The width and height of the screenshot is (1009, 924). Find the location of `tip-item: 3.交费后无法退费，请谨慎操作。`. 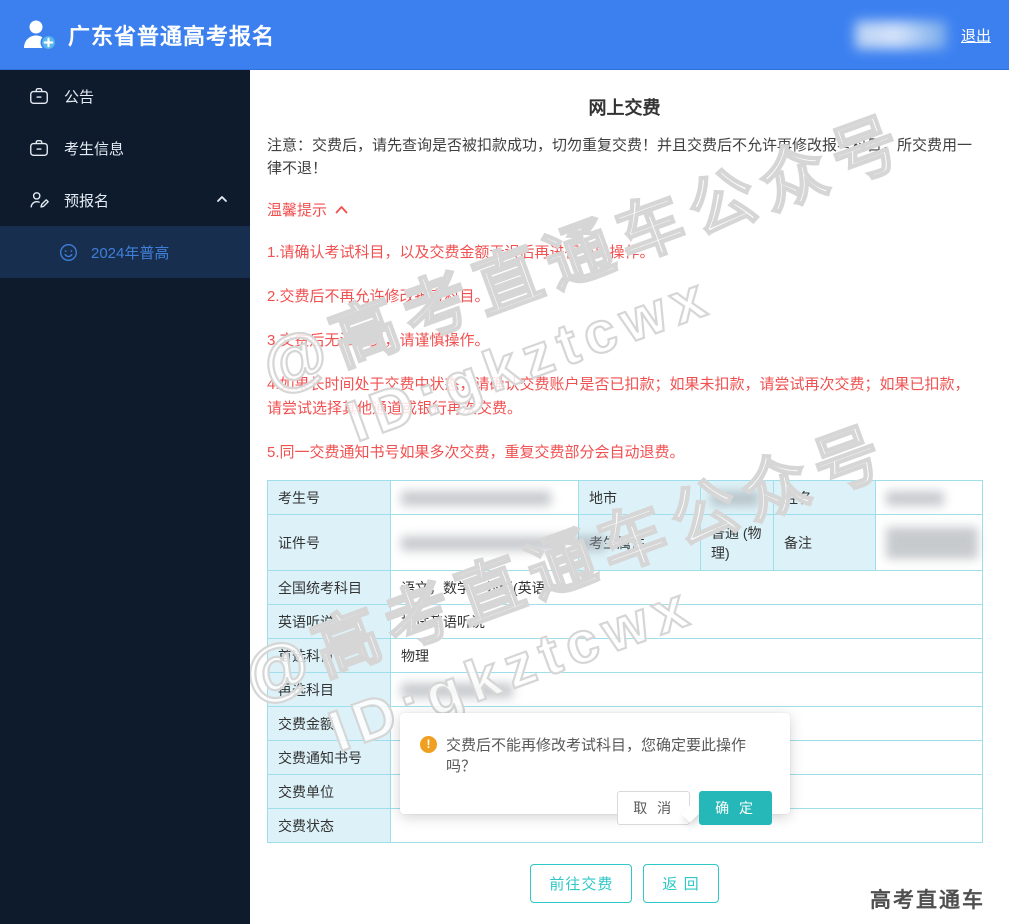

tip-item: 3.交费后无法退费，请谨慎操作。 is located at coordinates (378, 340).